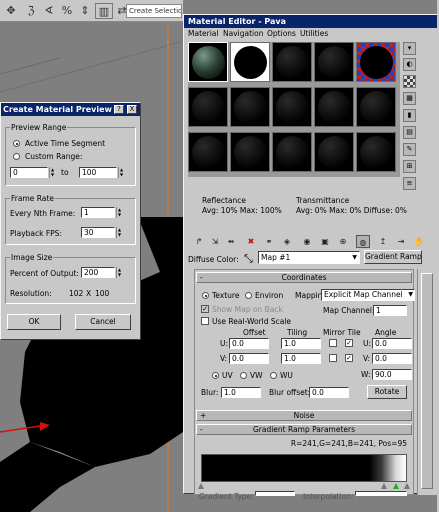  What do you see at coordinates (34, 322) in the screenshot?
I see `ok-button: OK` at bounding box center [34, 322].